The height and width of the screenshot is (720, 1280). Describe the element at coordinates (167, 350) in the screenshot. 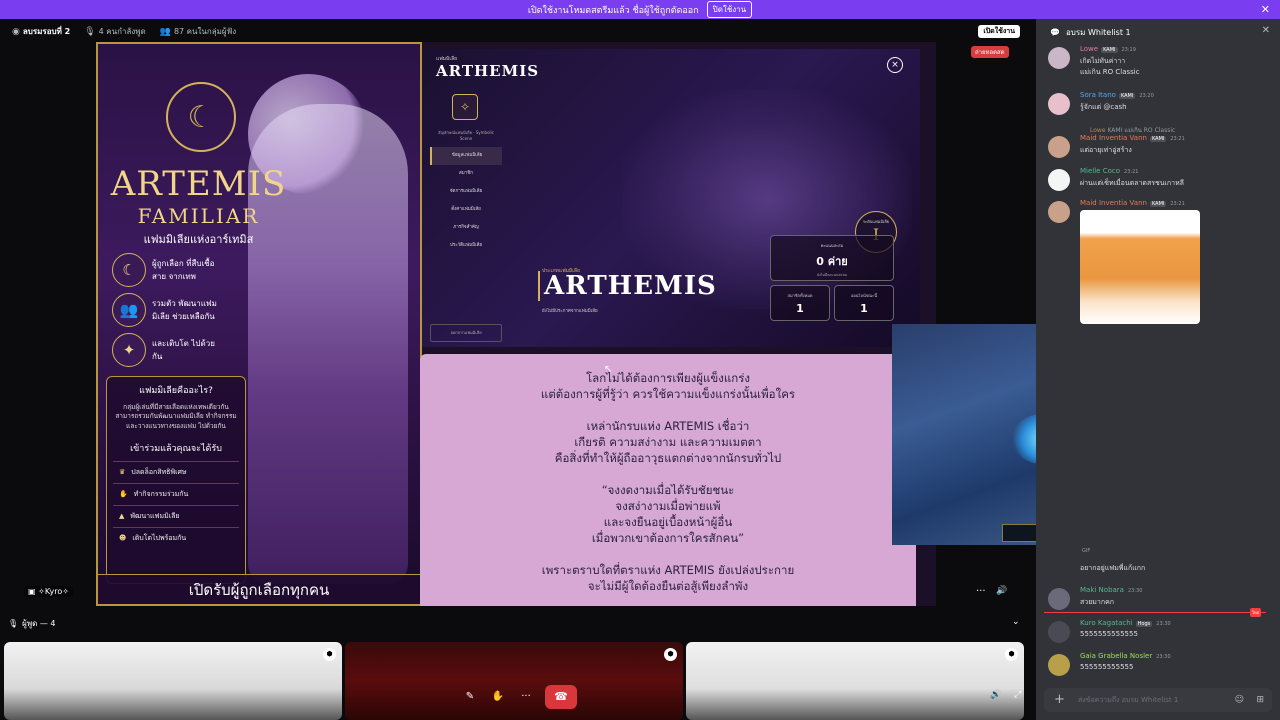

I see `feature-3: ✦ และเติบโต ไปด้วยกัน` at that location.